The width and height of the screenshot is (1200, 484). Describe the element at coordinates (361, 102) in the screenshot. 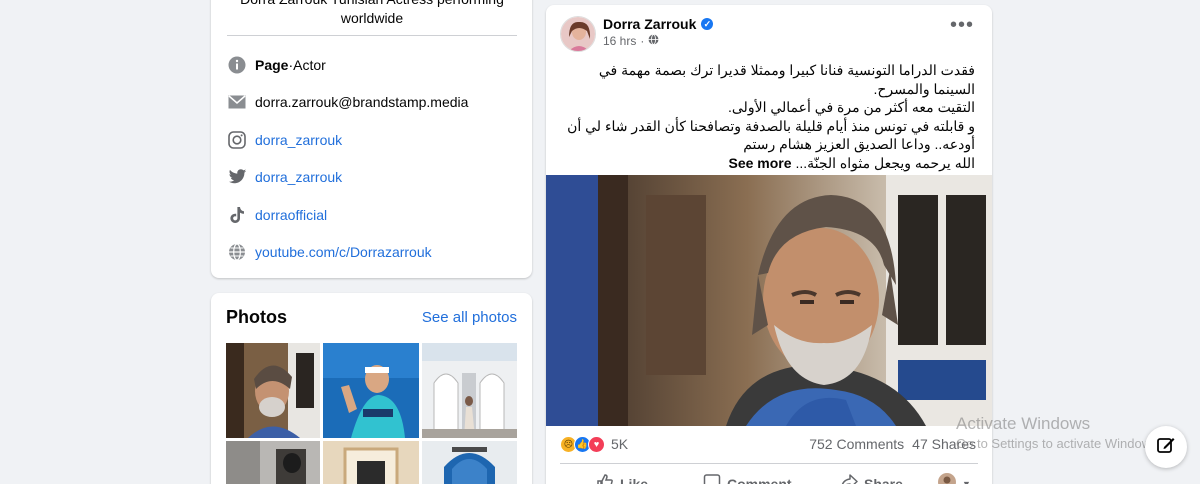

I see `email-text: dorra.zarrouk@brandstamp.media` at that location.